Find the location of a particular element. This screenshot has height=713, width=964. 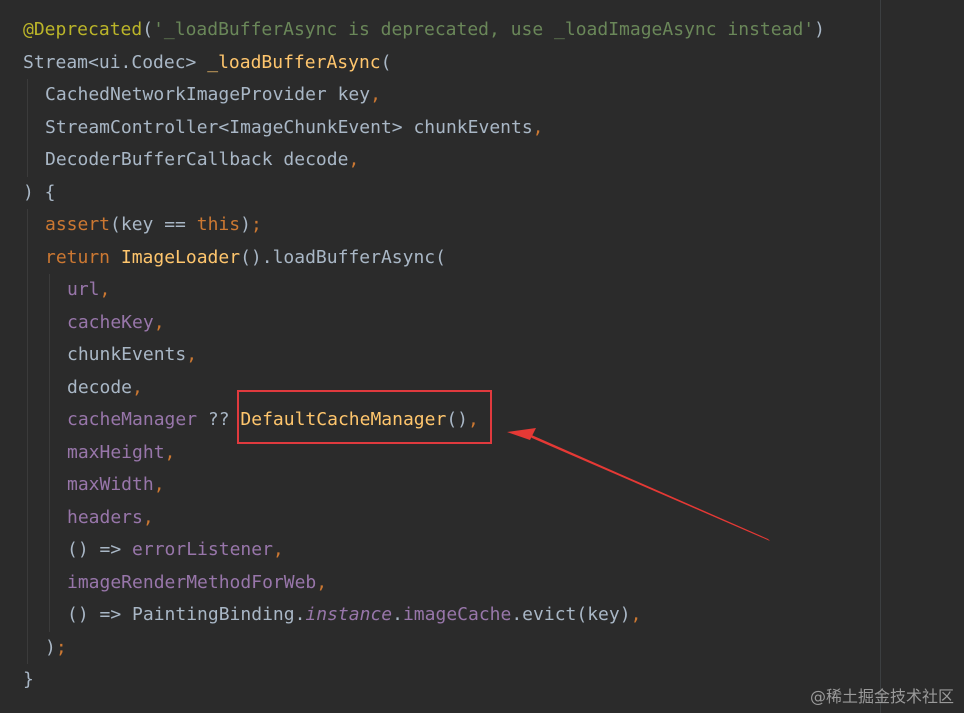

code-line-8: return ImageLoader().loadBufferAsync( is located at coordinates (482, 257).